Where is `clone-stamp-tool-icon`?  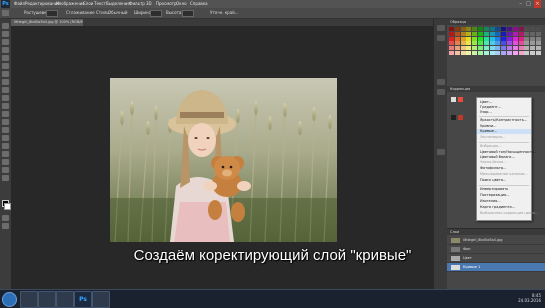
clone-stamp-tool-icon is located at coordinates (5, 90).